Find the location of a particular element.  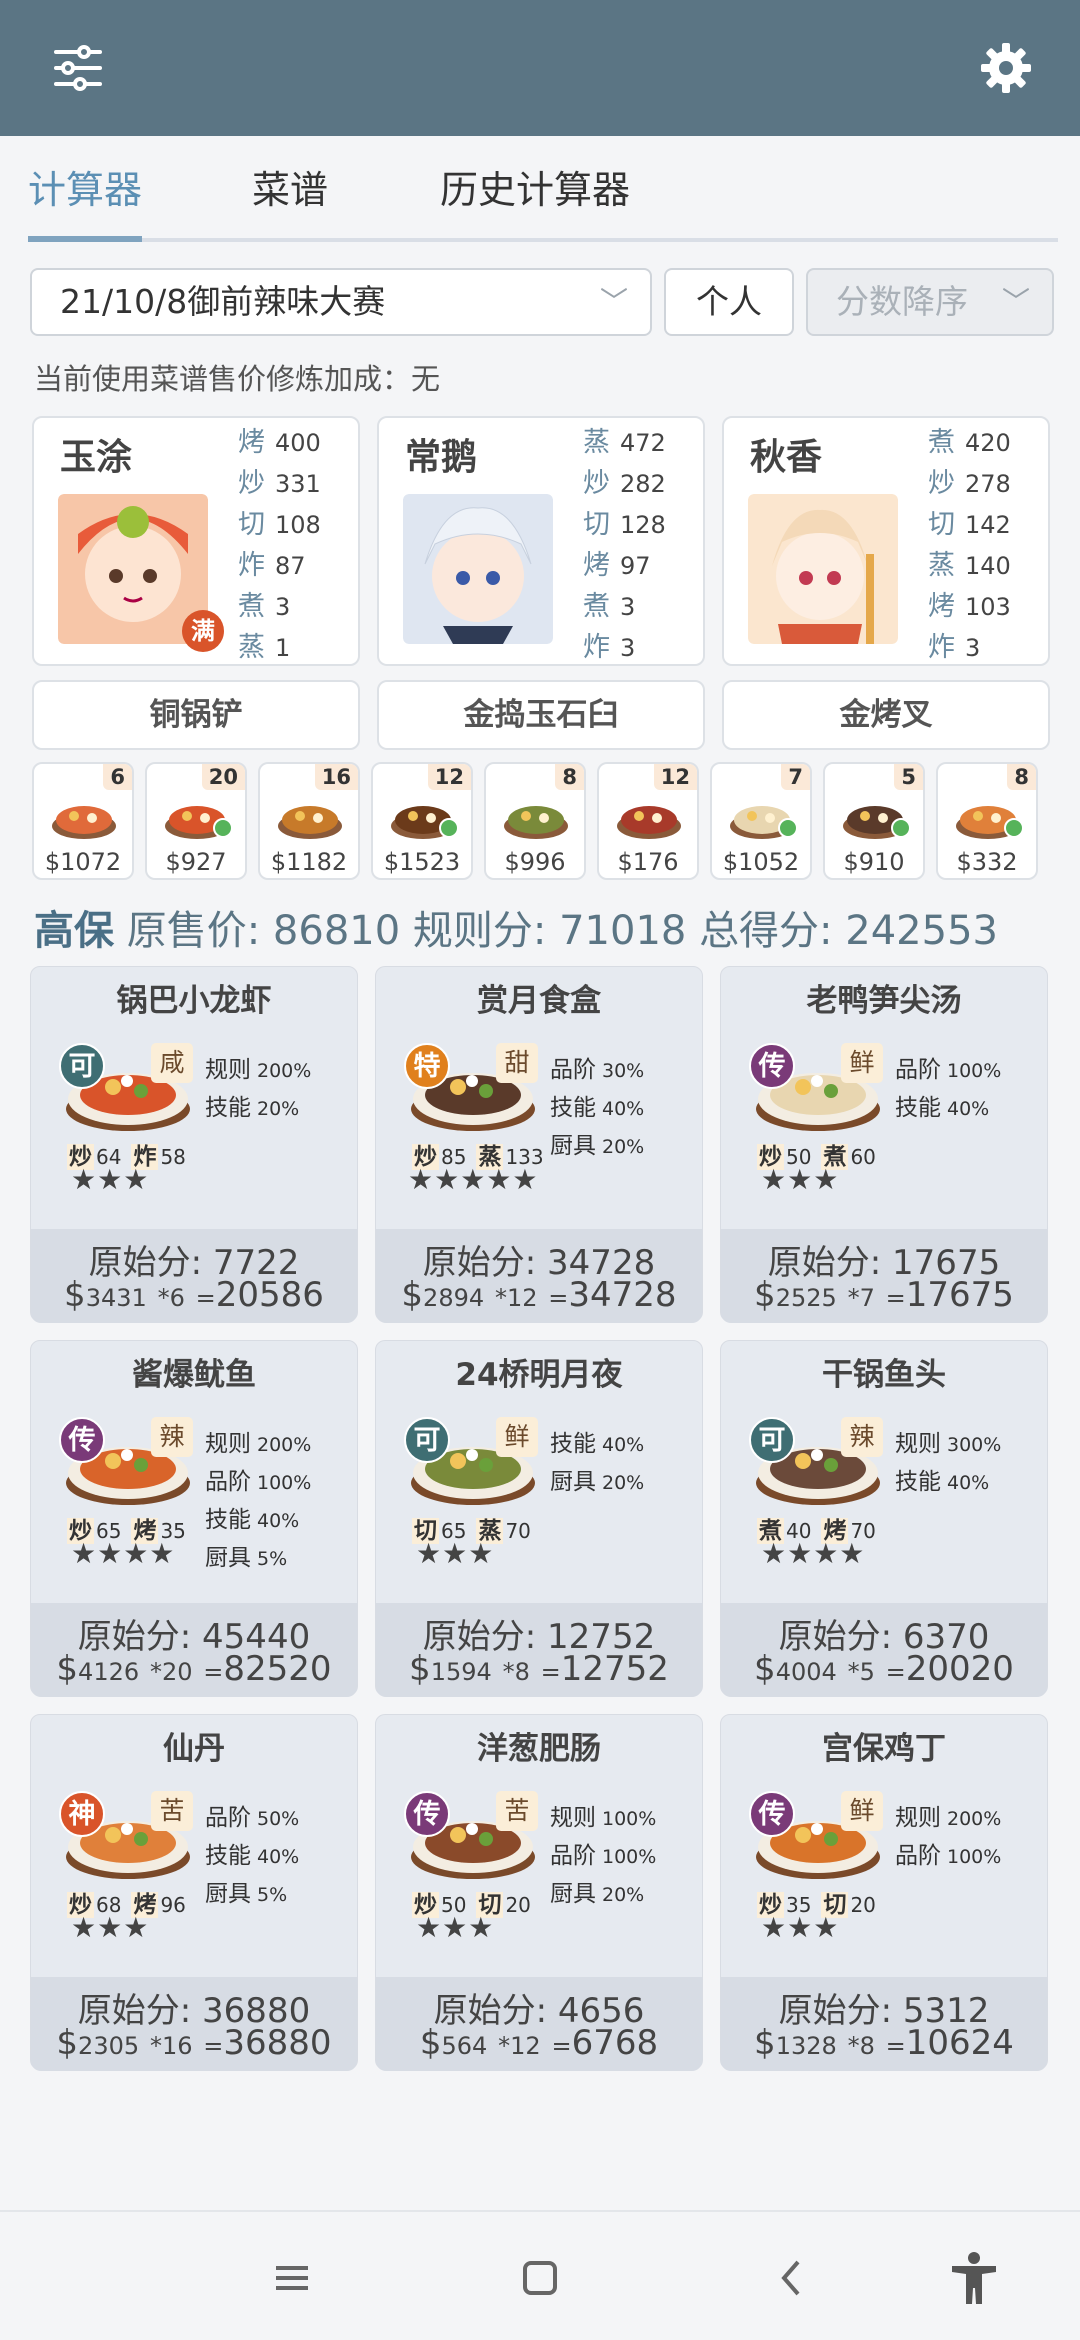

chef-name: 秋香 is located at coordinates (786, 457).